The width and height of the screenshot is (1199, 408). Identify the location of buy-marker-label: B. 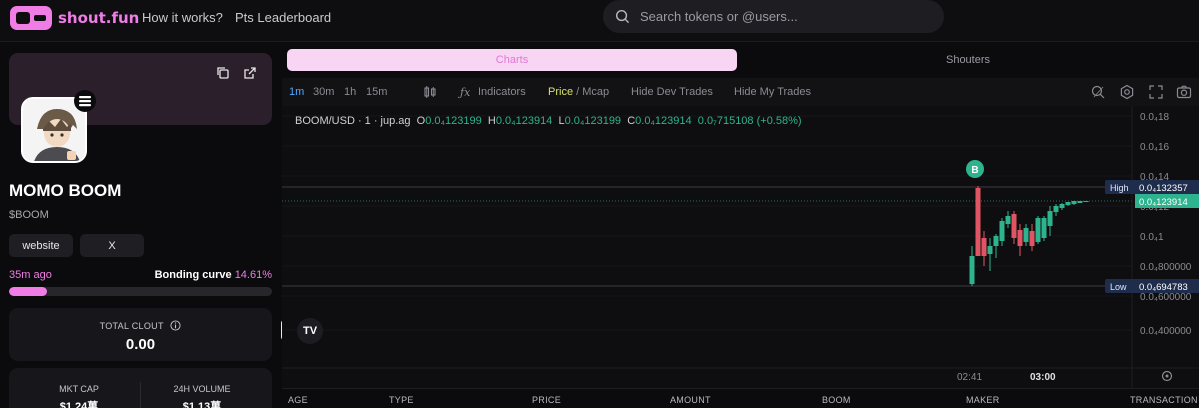
(974, 170).